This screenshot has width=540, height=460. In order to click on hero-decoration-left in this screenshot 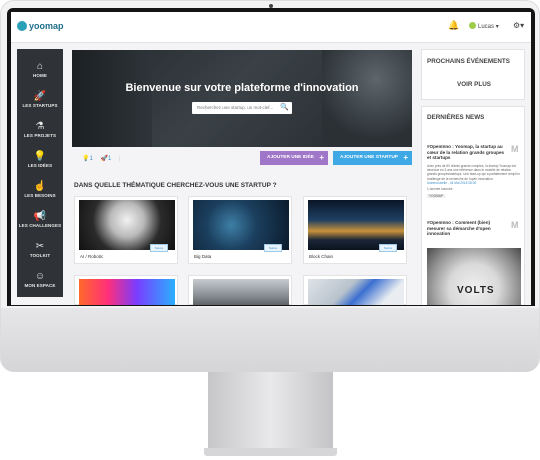, I will do `click(112, 98)`.